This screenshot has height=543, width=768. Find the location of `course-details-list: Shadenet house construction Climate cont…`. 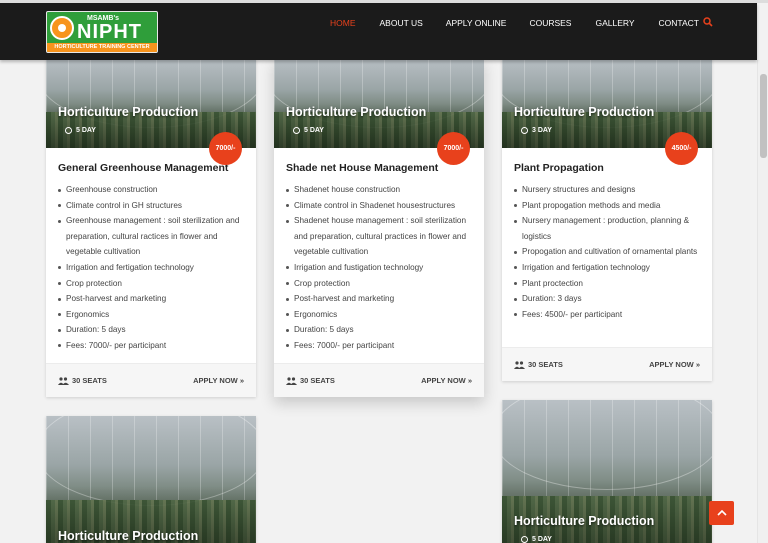

course-details-list: Shadenet house construction Climate cont… is located at coordinates (379, 268).